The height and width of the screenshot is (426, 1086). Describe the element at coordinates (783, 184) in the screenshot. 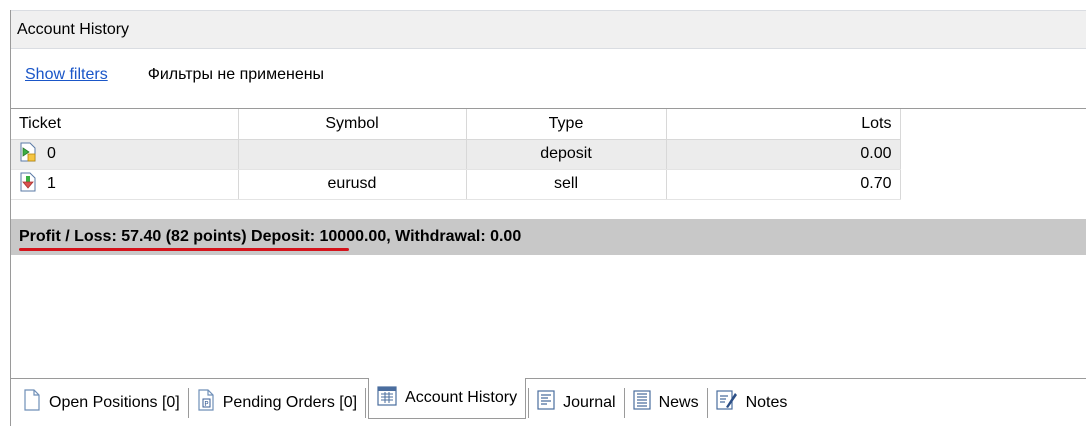

I see `lots-cell: 0.70` at that location.